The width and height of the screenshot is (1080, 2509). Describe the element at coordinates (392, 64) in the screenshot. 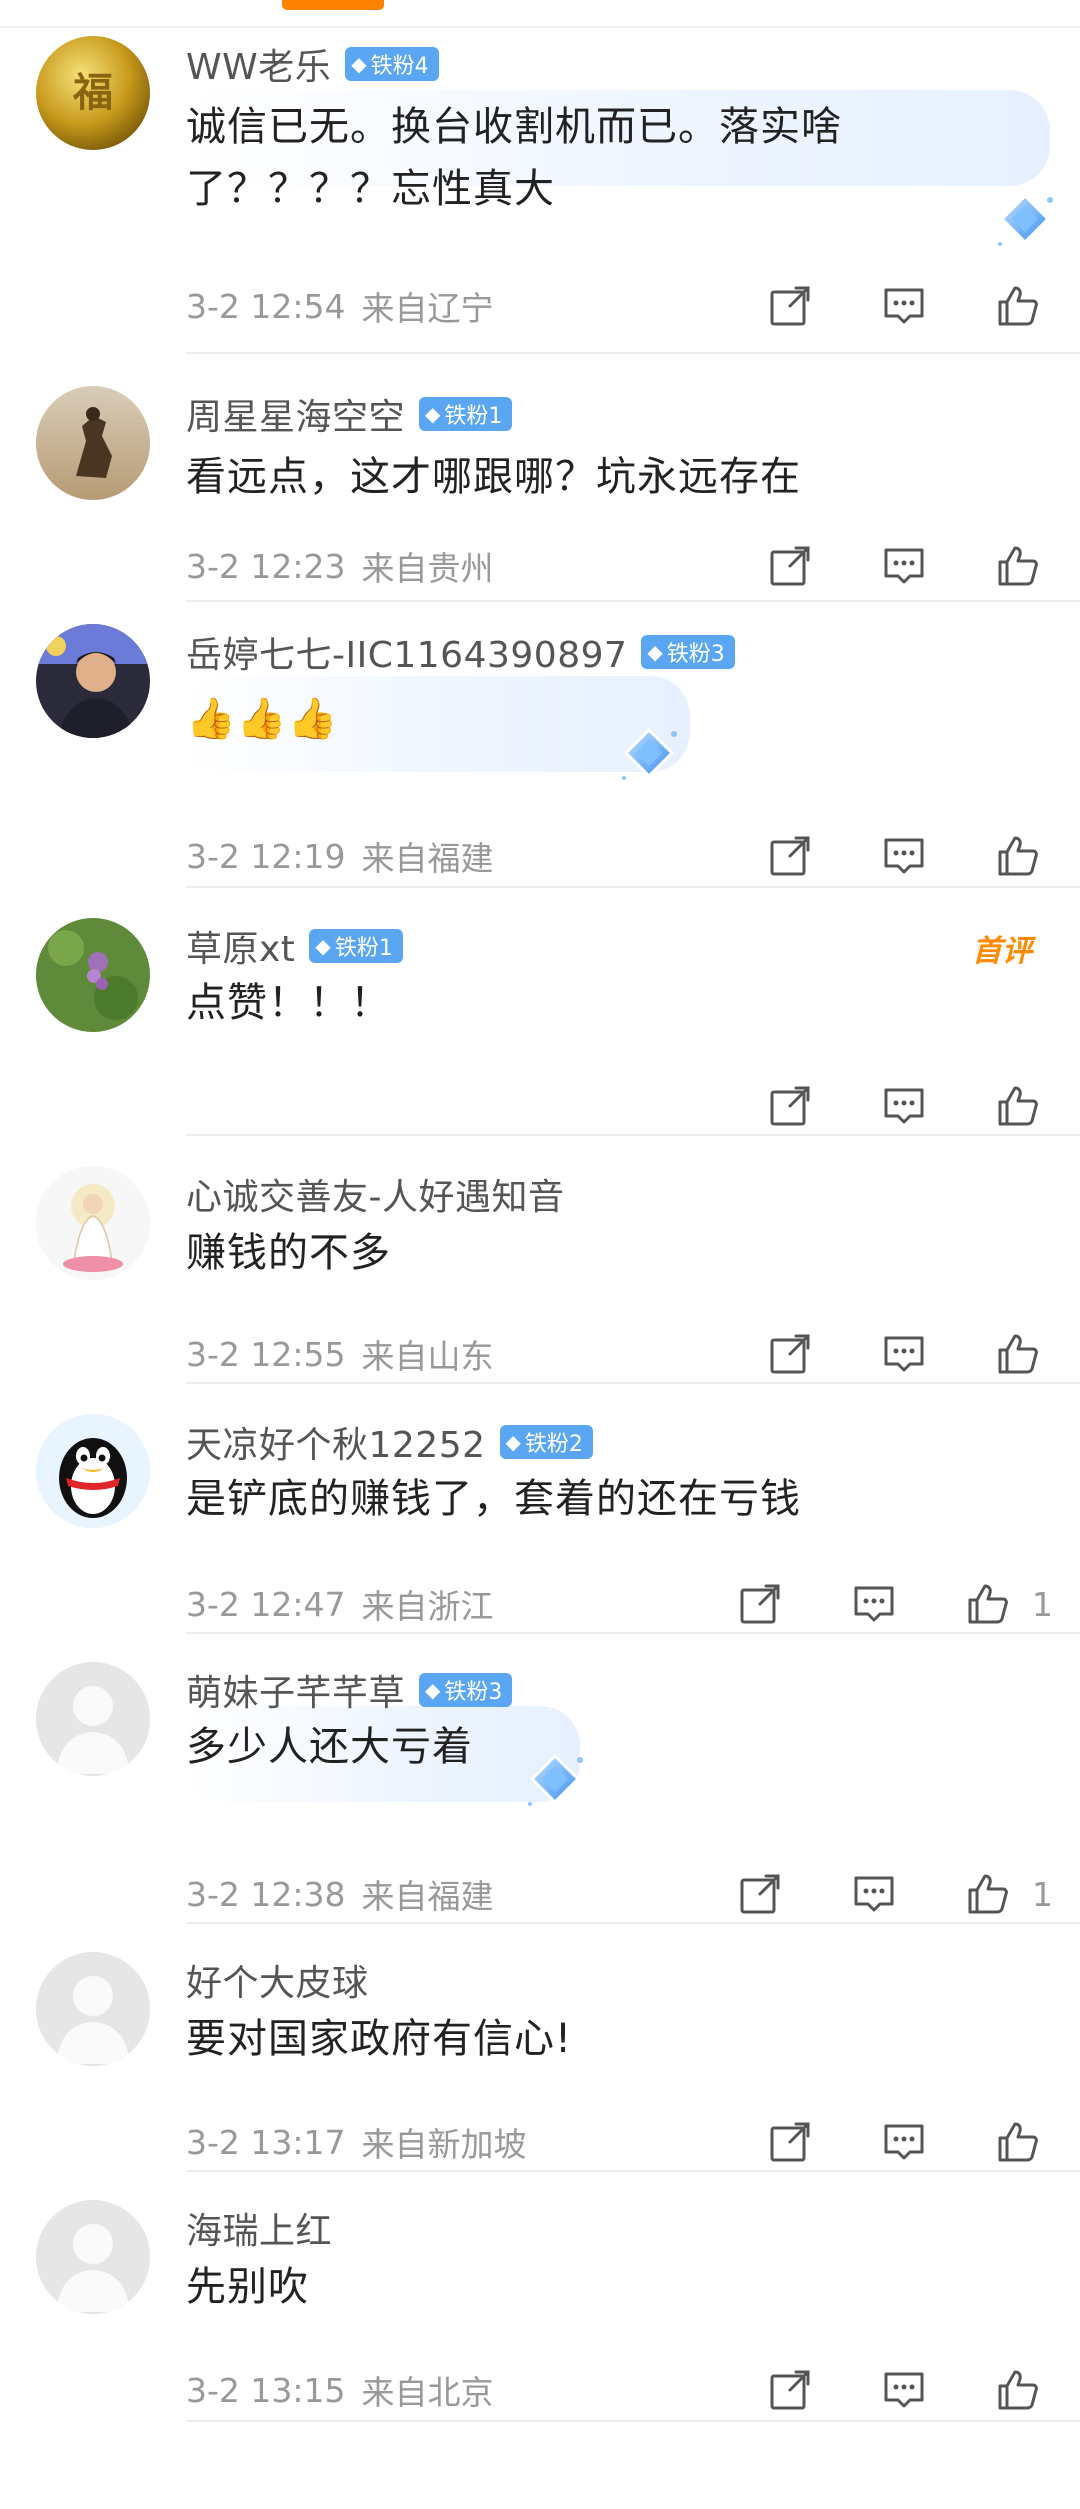

I see `fan-badge: ◆ 铁粉4` at that location.